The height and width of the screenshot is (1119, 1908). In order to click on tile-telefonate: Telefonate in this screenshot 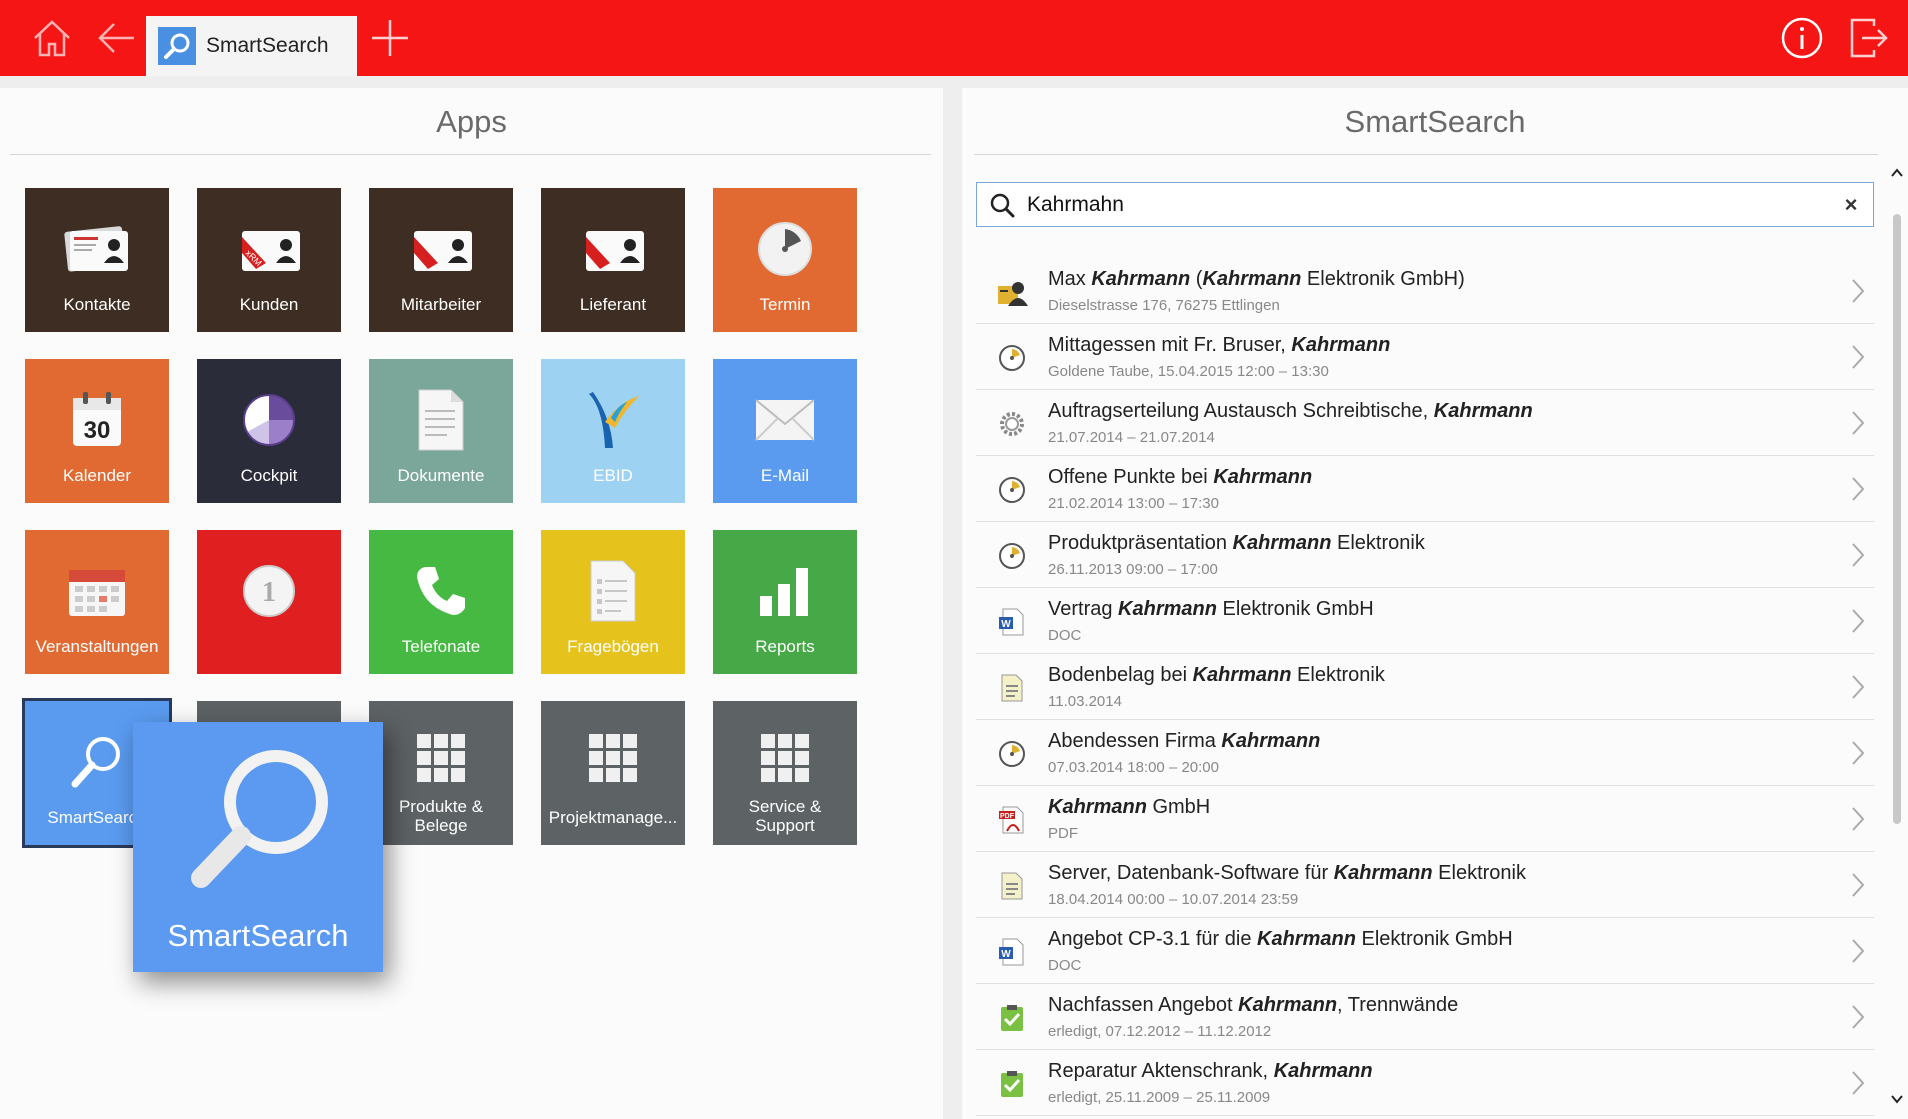, I will do `click(441, 602)`.